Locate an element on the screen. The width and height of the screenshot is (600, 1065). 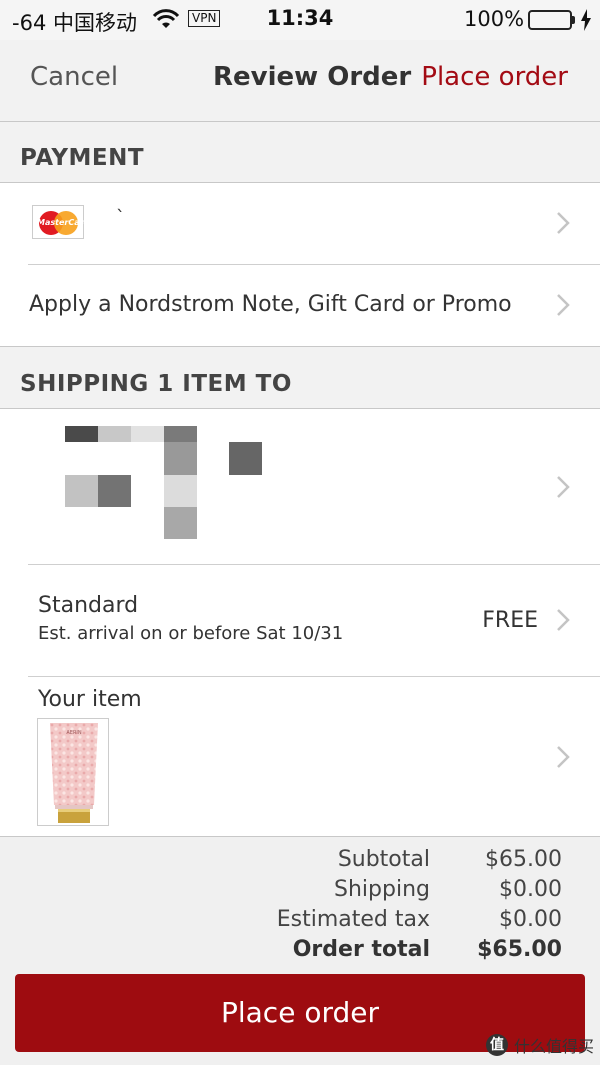
shipping-label: Shipping is located at coordinates (382, 889).